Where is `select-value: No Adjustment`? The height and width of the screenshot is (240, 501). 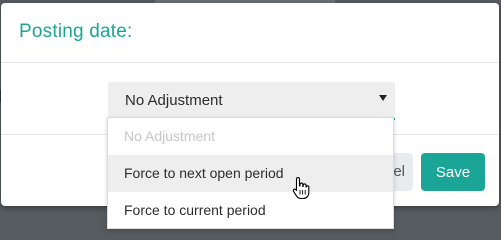
select-value: No Adjustment is located at coordinates (174, 100).